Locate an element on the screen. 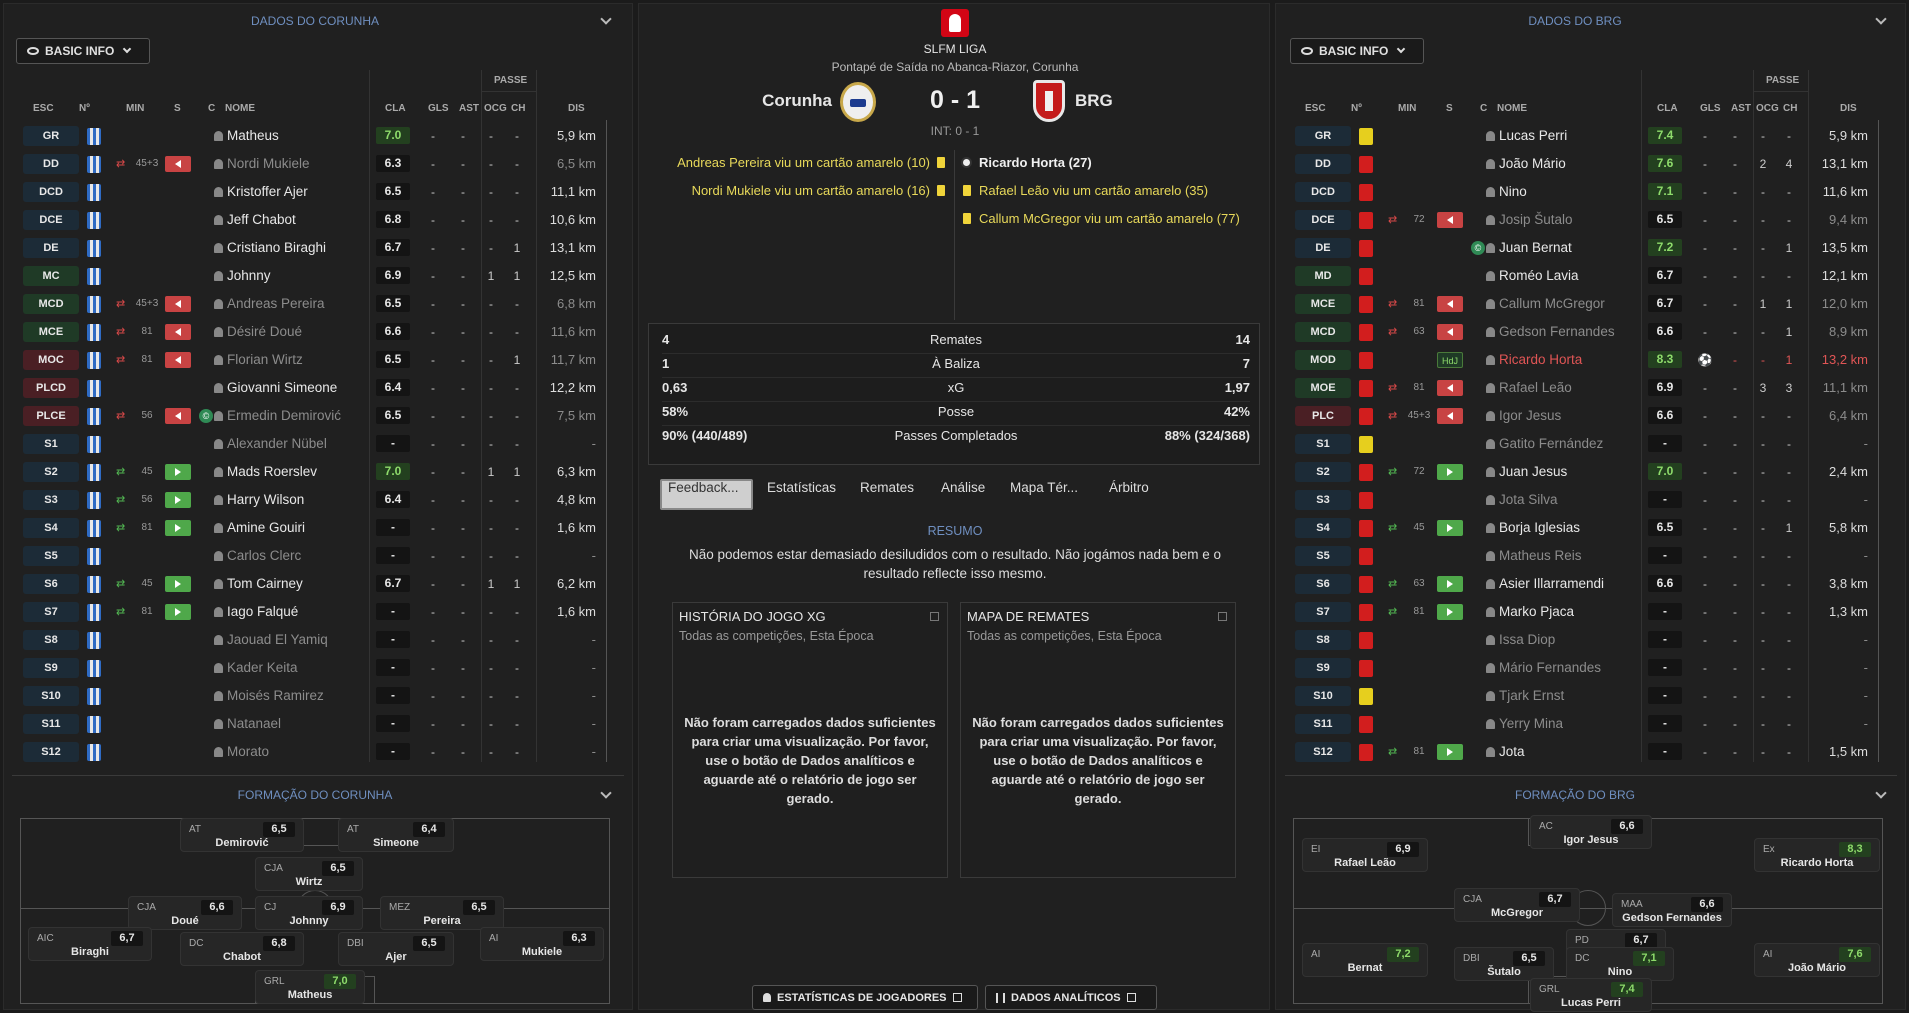  player-name: Lucas Perri is located at coordinates (1533, 135).